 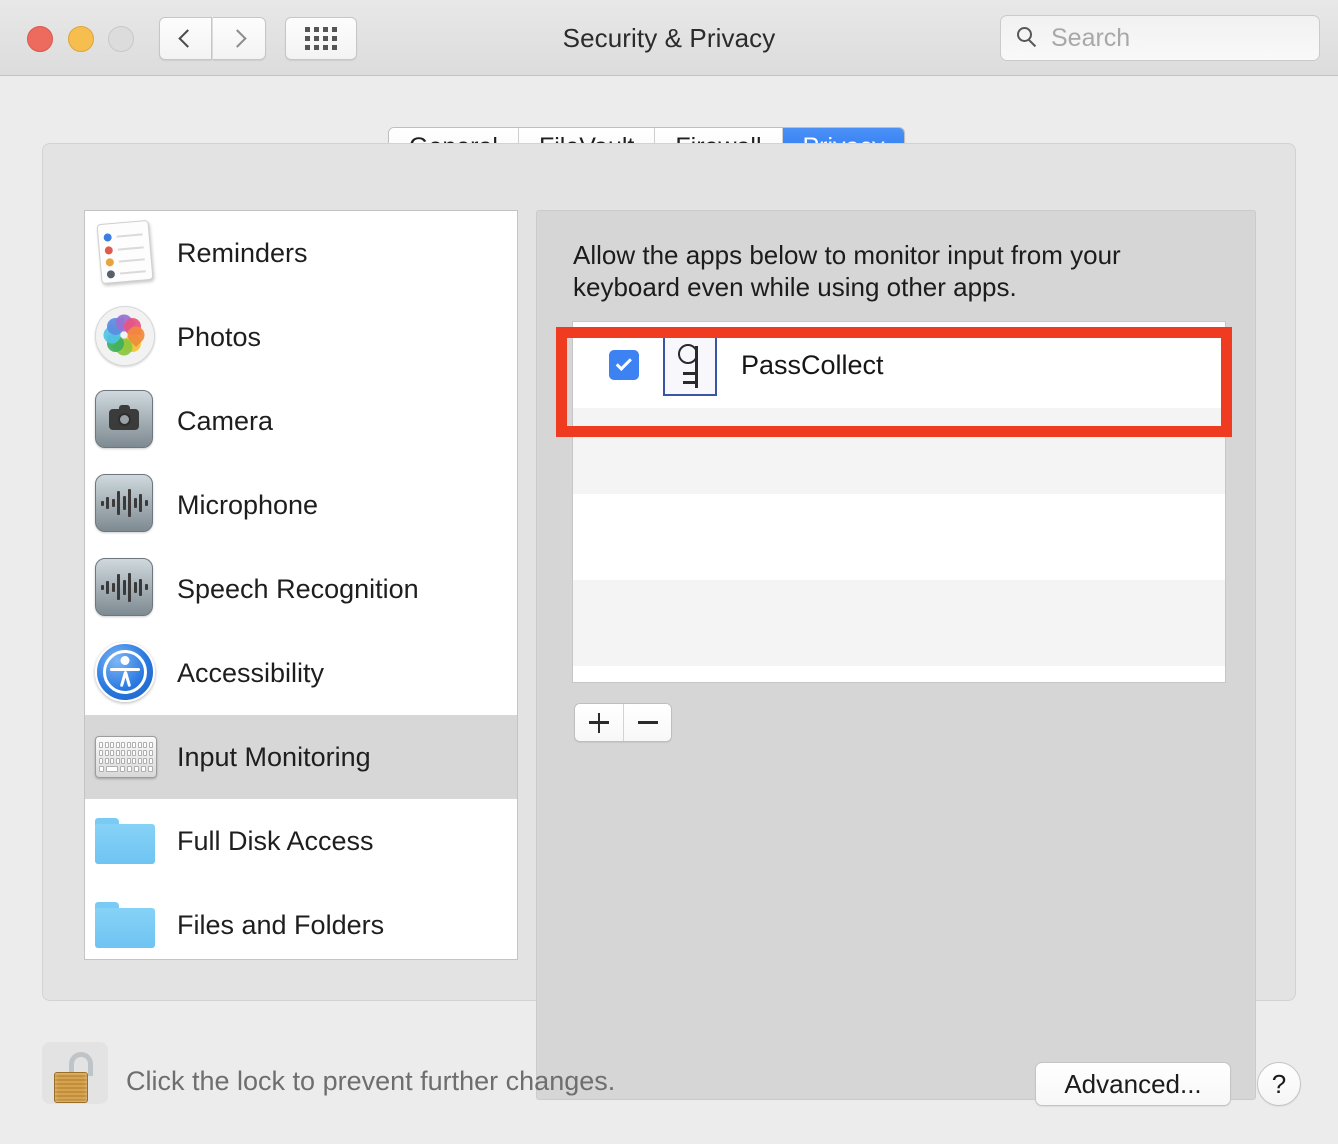 I want to click on microphone-icon, so click(x=126, y=505).